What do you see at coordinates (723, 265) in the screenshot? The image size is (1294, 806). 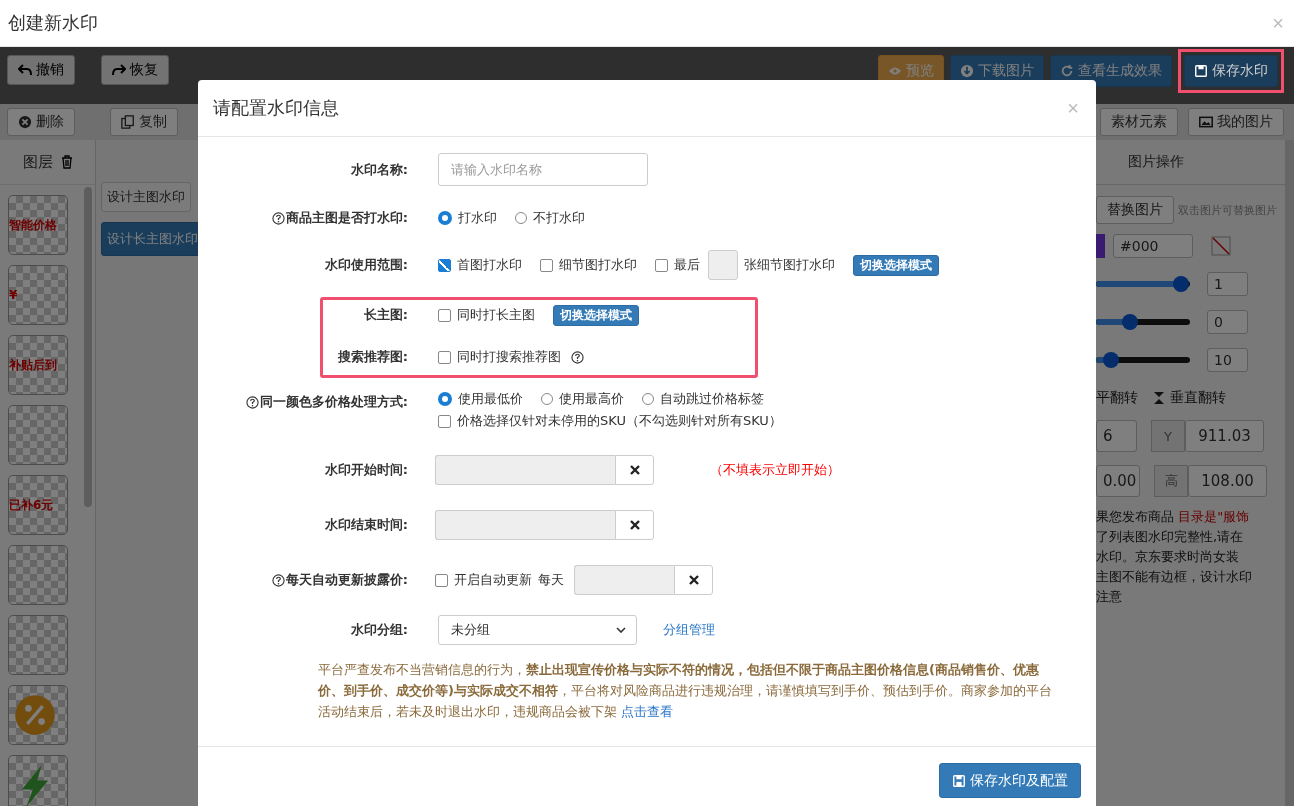 I see `count-input` at bounding box center [723, 265].